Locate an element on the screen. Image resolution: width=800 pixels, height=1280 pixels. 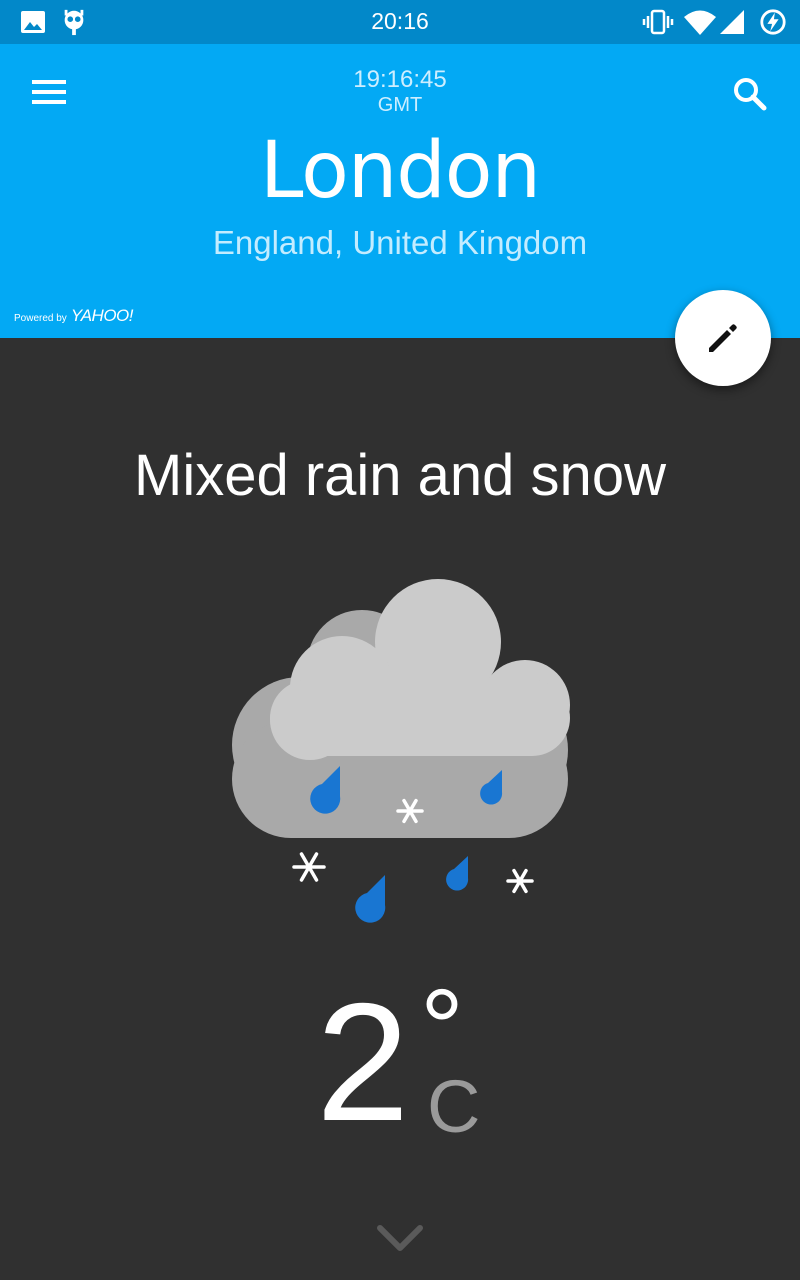
edit-icon is located at coordinates (723, 338).